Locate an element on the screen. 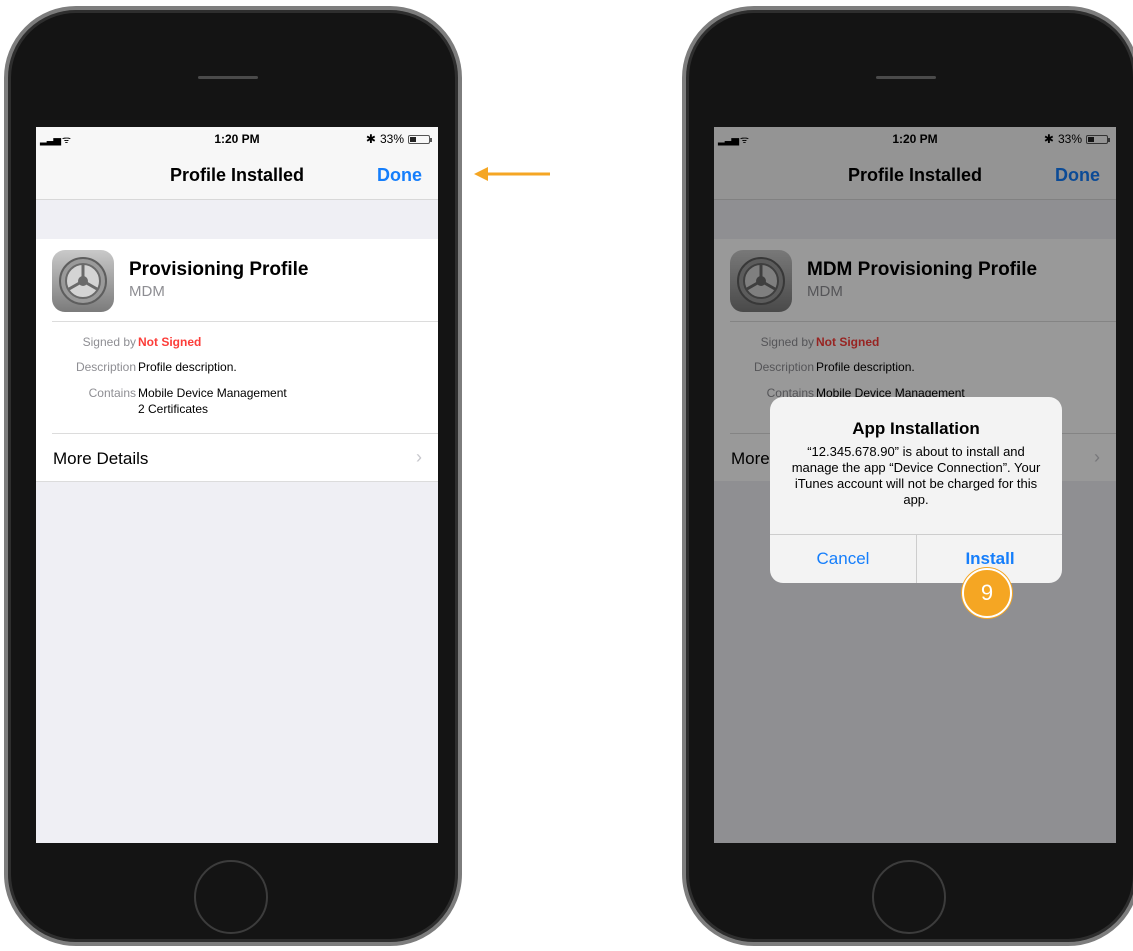 Image resolution: width=1133 pixels, height=951 pixels. done-button: Done is located at coordinates (399, 175).